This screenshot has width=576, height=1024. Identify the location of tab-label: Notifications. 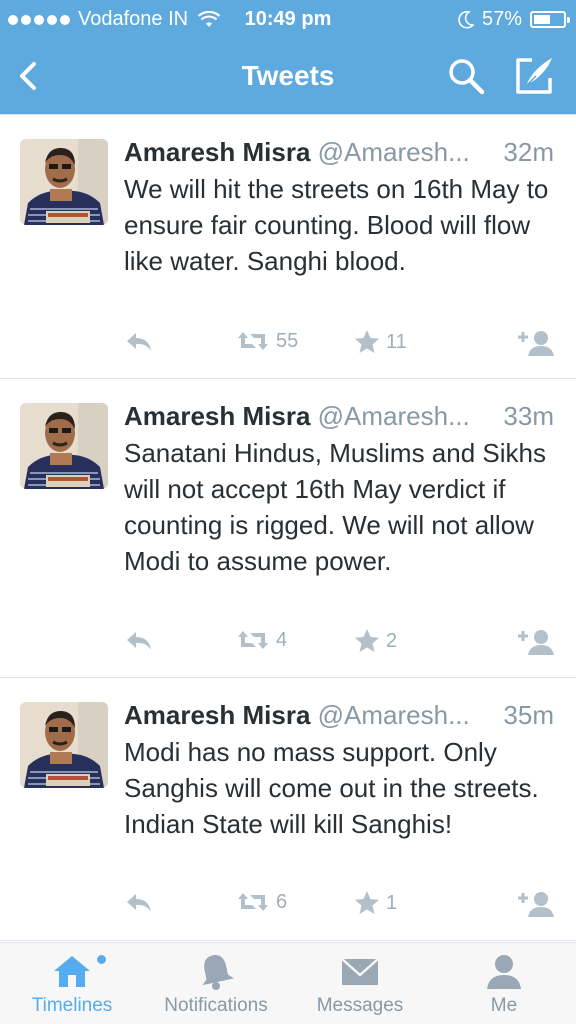
(216, 1005).